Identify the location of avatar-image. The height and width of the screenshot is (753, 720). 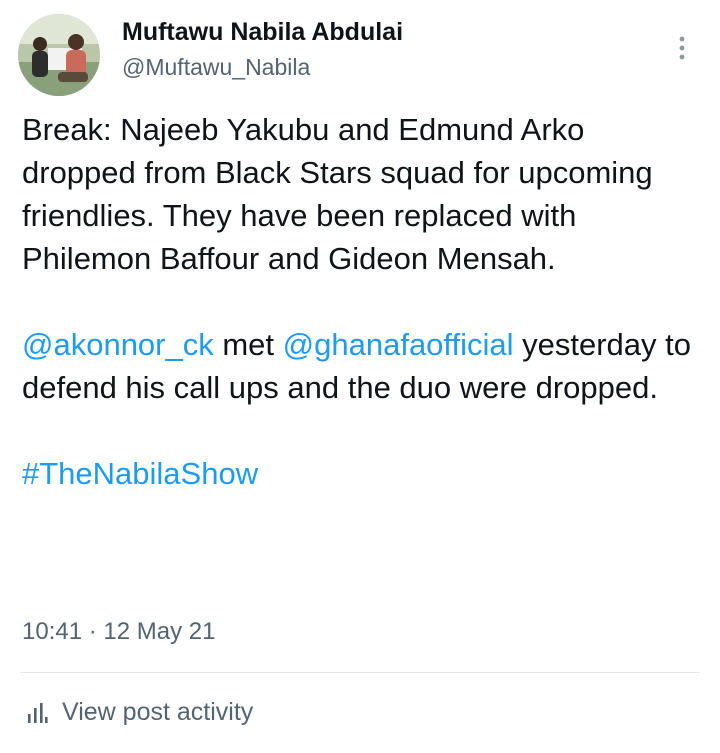
(59, 55).